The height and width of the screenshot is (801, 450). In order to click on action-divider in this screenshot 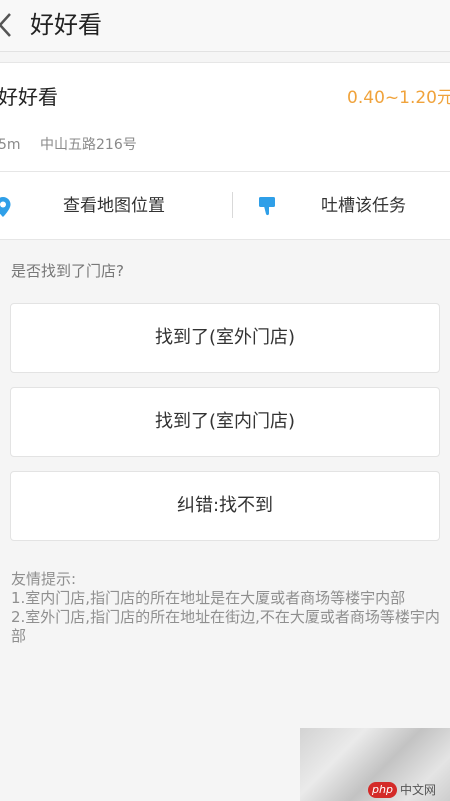, I will do `click(232, 205)`.